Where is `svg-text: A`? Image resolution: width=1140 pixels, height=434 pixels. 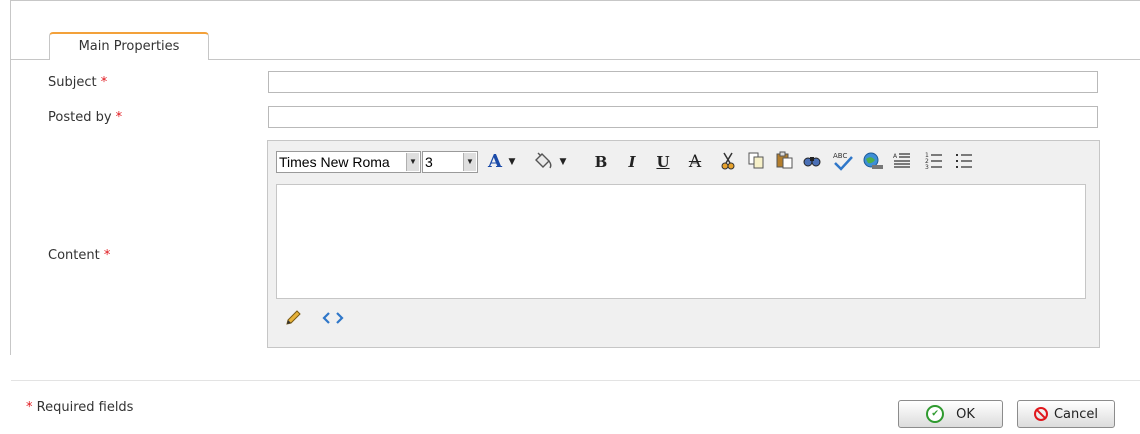 svg-text: A is located at coordinates (895, 156).